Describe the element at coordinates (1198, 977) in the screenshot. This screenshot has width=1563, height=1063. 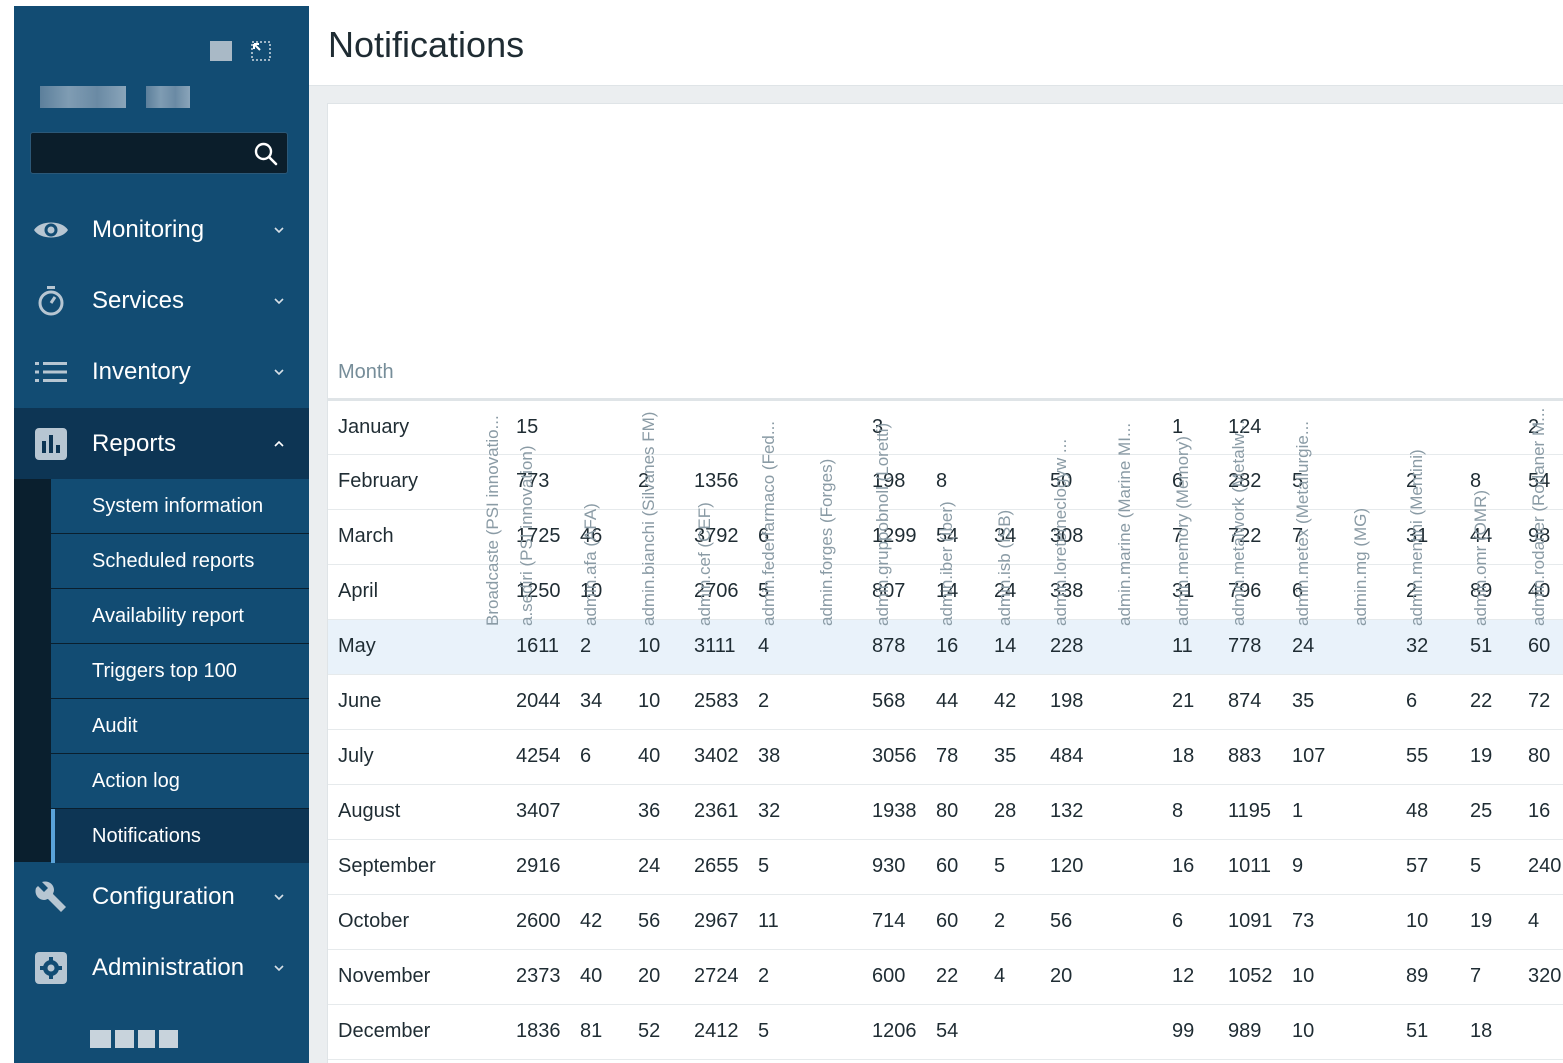
I see `count-cell: 12` at that location.